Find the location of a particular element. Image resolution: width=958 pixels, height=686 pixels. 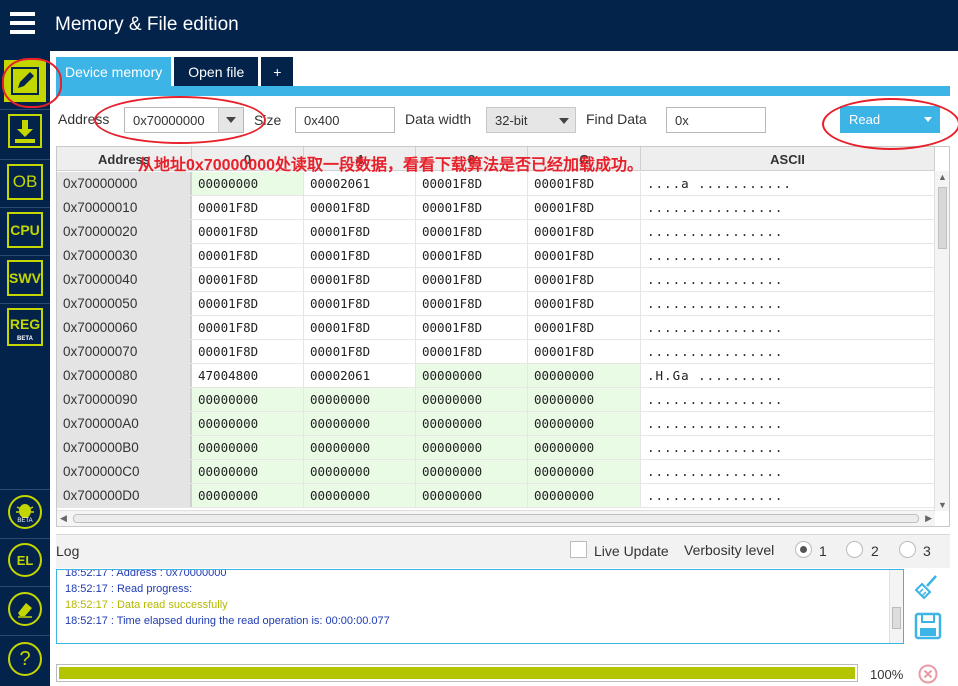

address-cell: 0x70000080 is located at coordinates (124, 375).